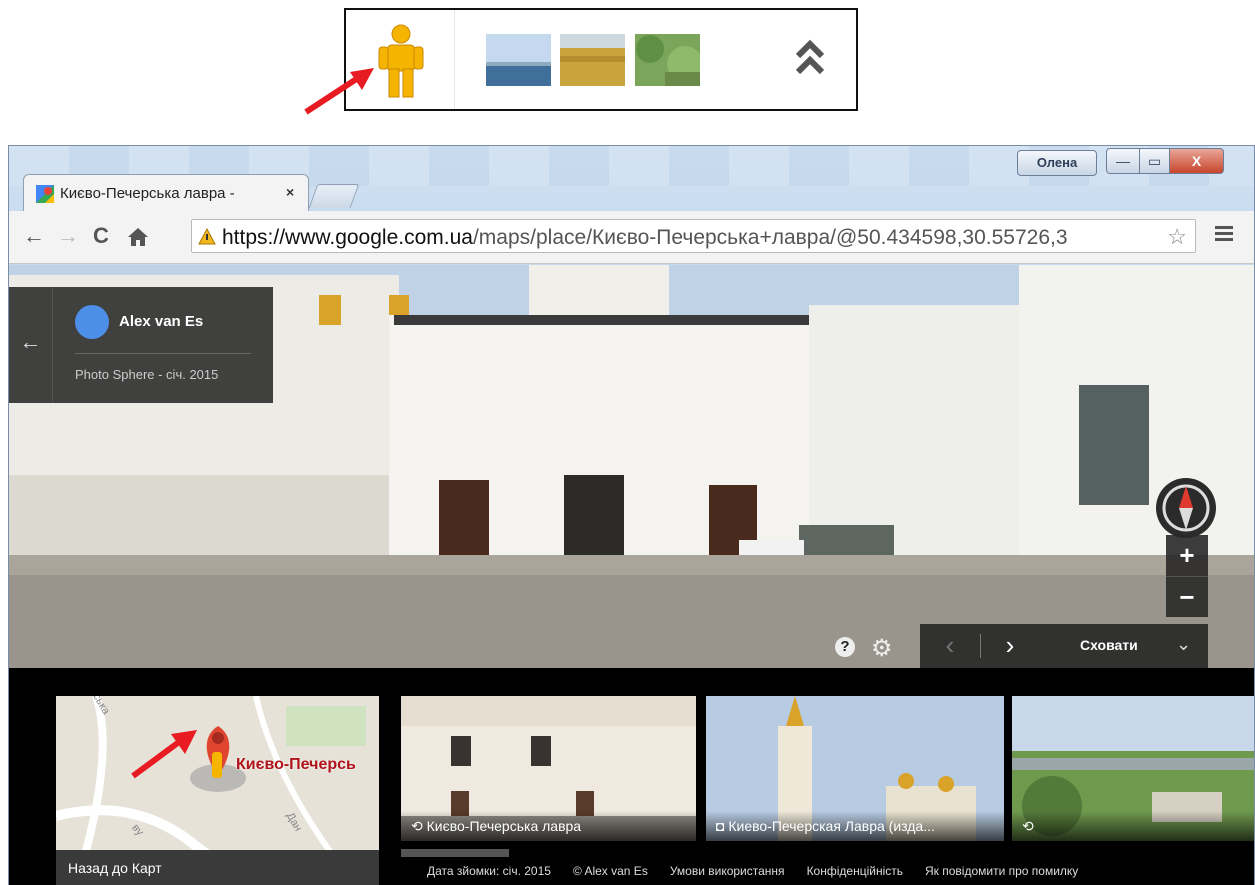  What do you see at coordinates (1001, 874) in the screenshot?
I see `report-problem-link: Як повідомити про помилку` at bounding box center [1001, 874].